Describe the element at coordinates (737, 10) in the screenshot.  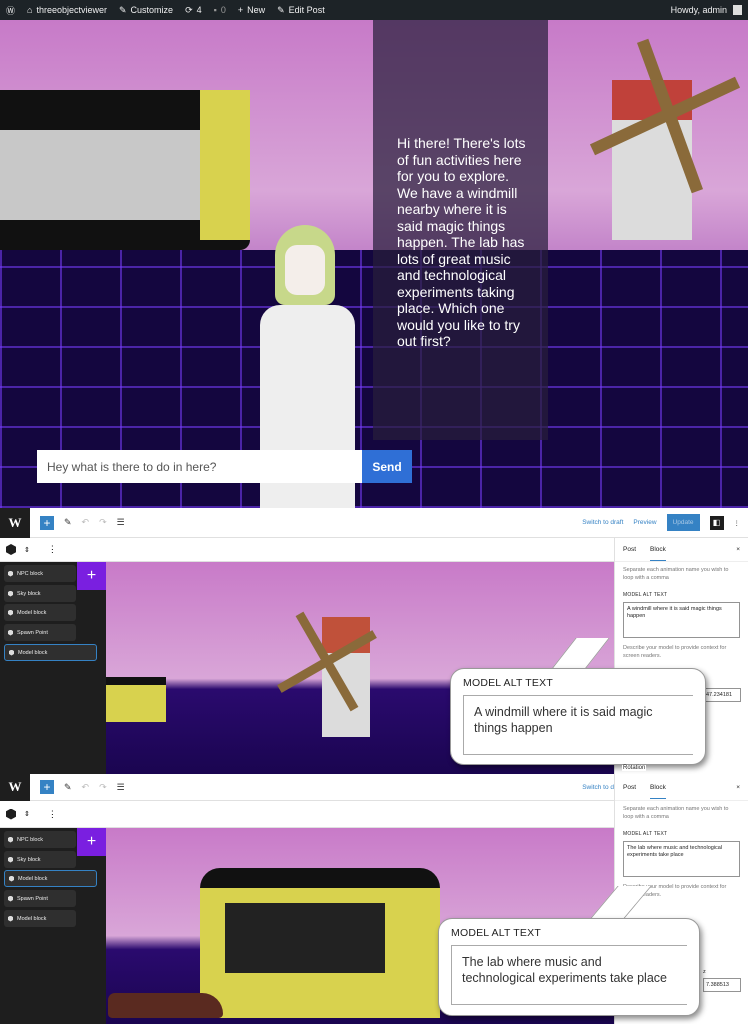
I see `avatar` at that location.